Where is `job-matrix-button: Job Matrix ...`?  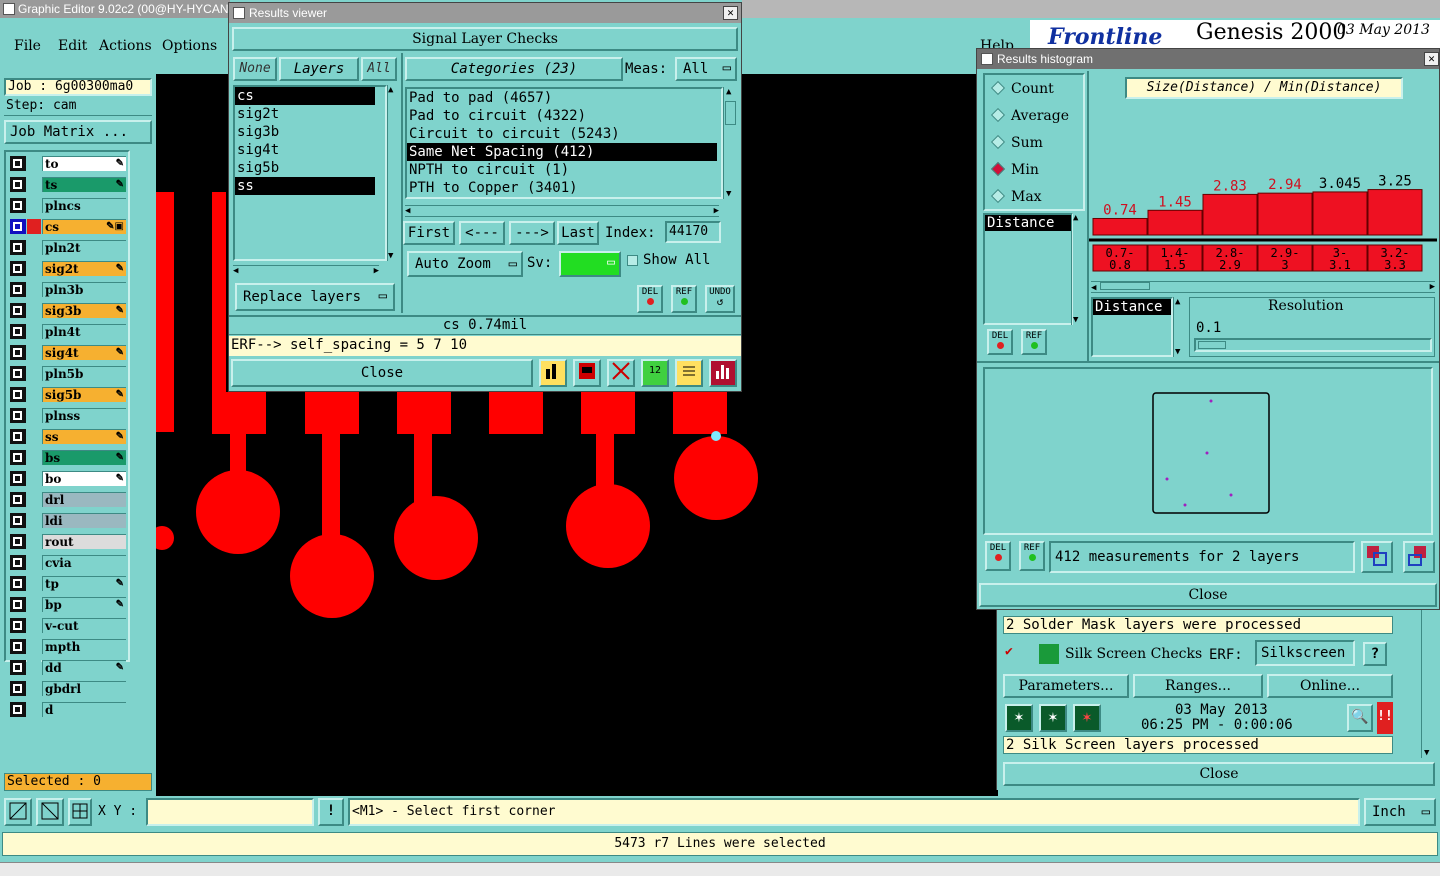 job-matrix-button: Job Matrix ... is located at coordinates (78, 132).